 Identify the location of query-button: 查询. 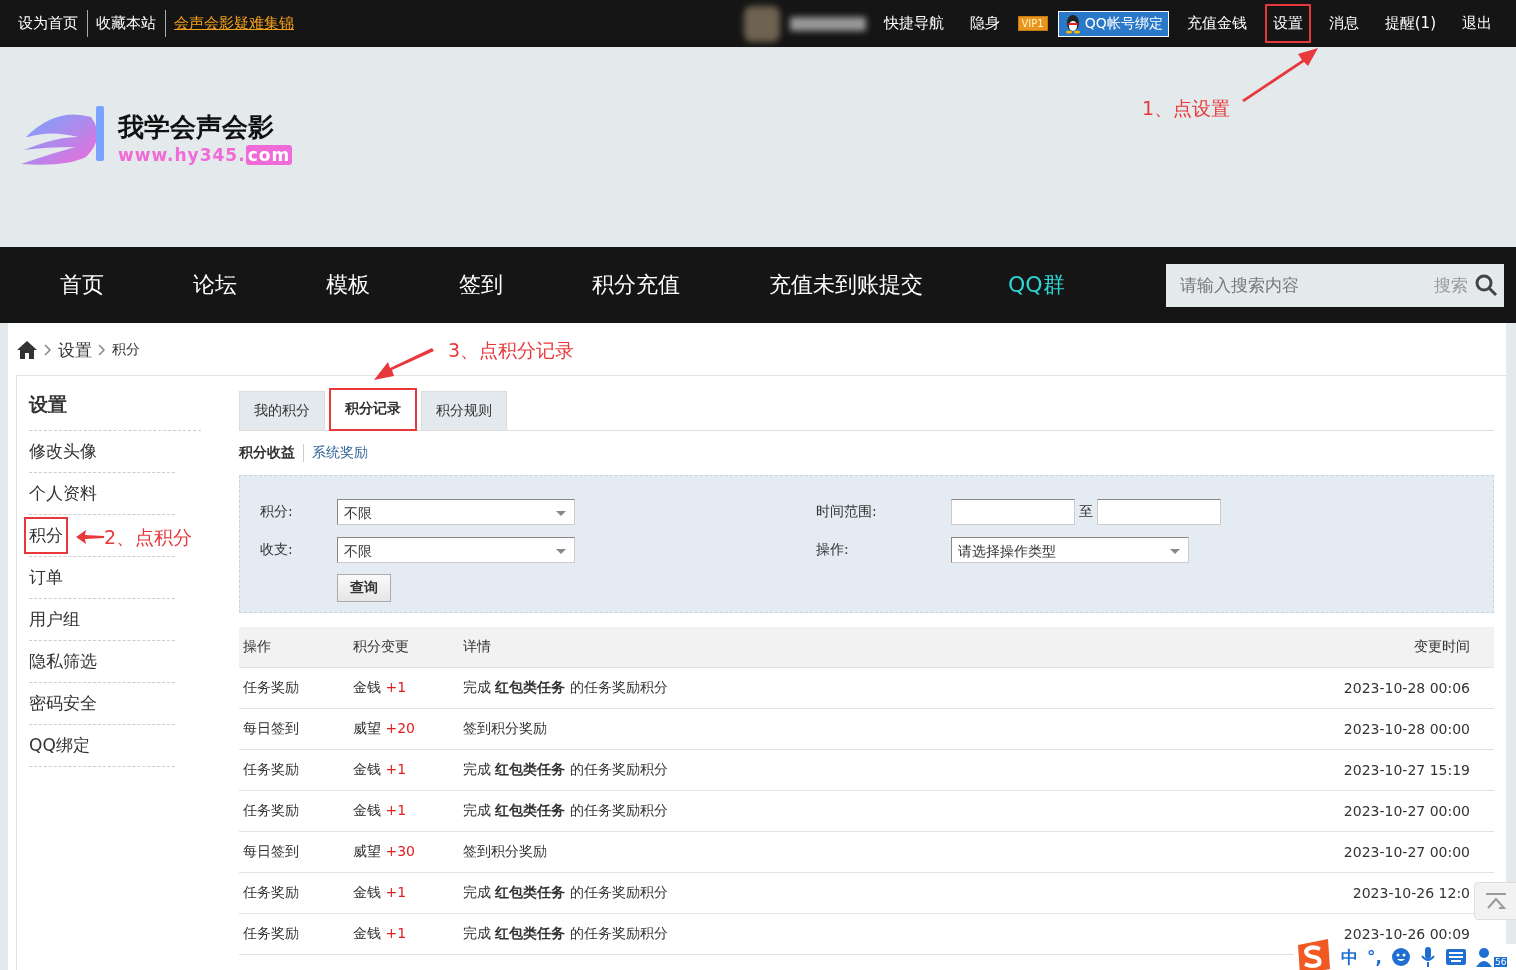
(364, 588).